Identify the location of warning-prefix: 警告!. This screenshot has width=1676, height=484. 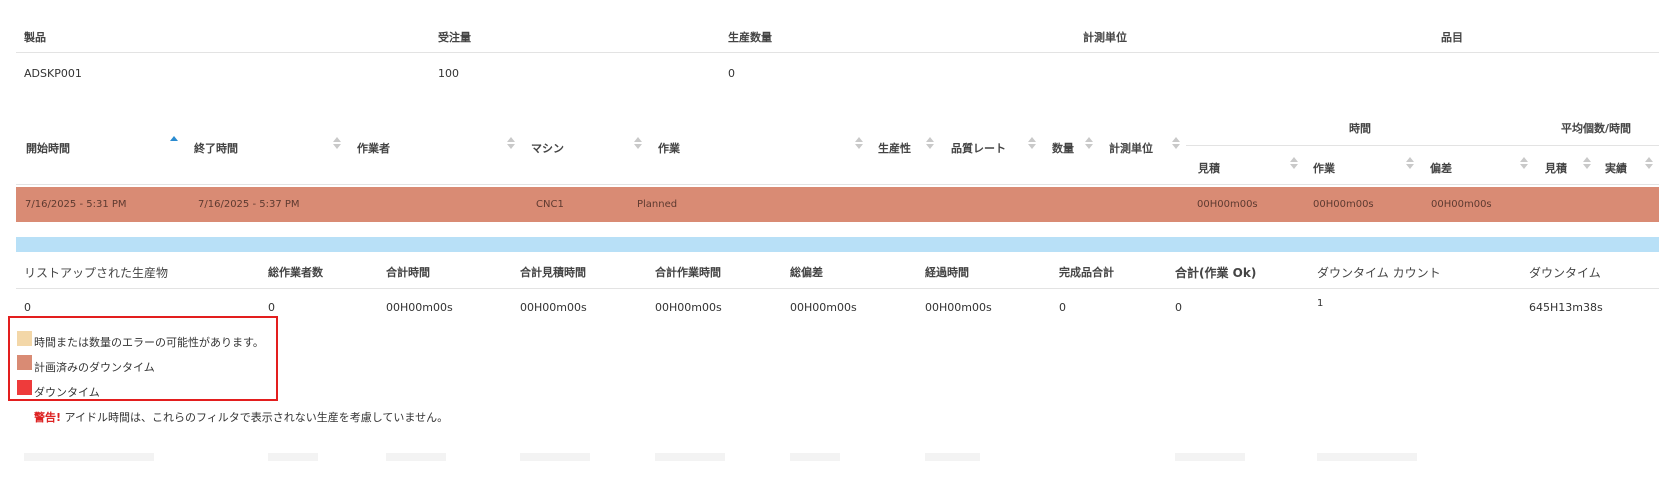
(48, 417).